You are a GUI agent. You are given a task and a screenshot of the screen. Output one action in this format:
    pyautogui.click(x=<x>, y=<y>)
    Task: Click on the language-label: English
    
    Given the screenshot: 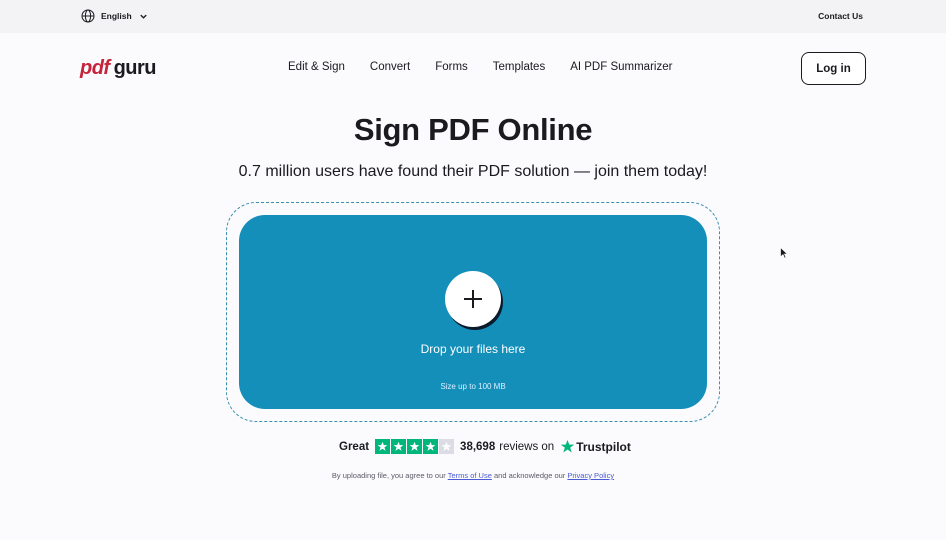 What is the action you would take?
    pyautogui.click(x=116, y=16)
    